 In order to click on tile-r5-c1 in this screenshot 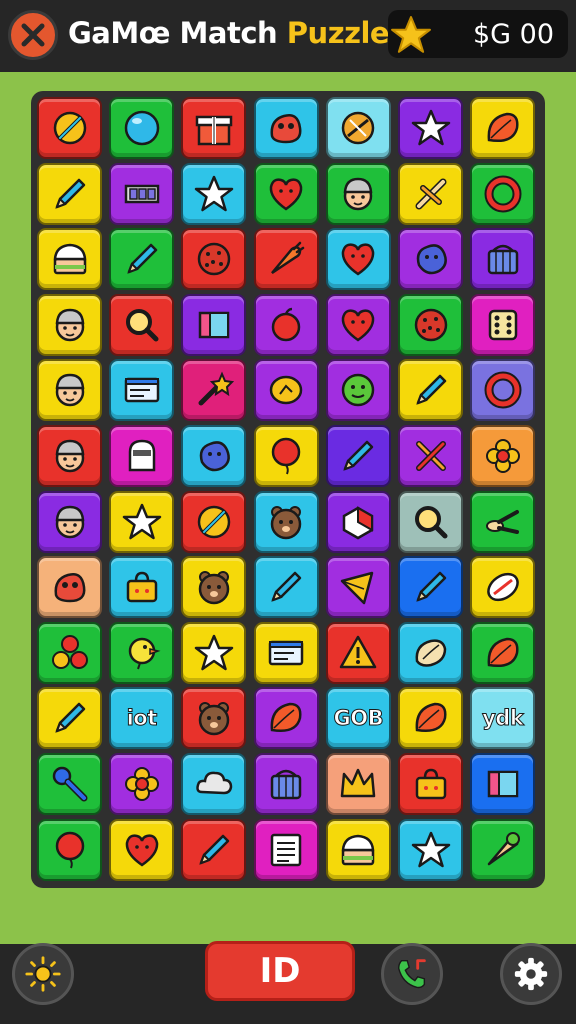, I will do `click(69, 390)`.